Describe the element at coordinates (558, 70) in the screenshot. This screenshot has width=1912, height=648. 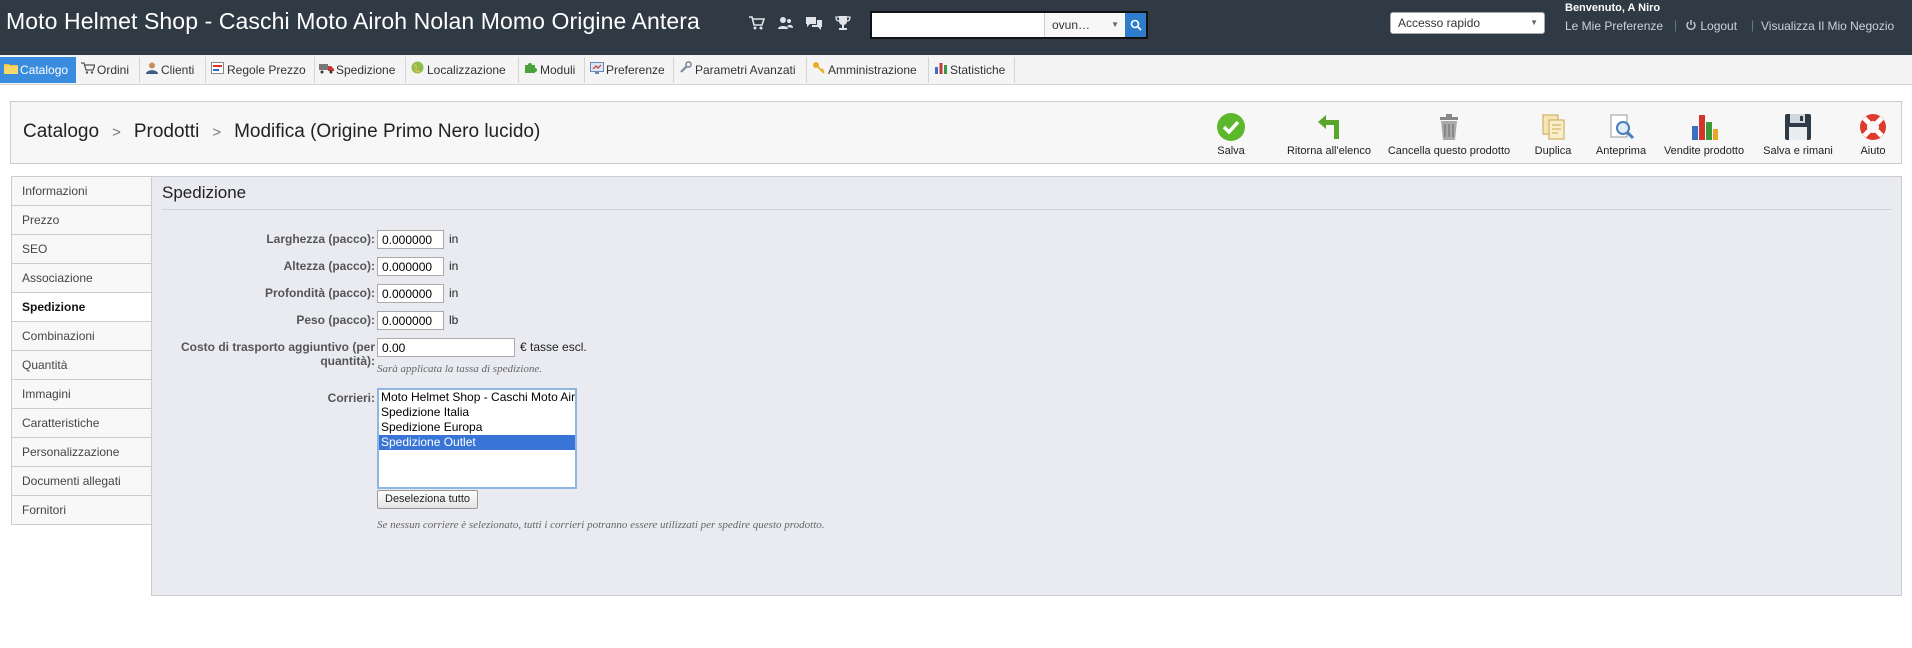
I see `menu-item-label: Moduli` at that location.